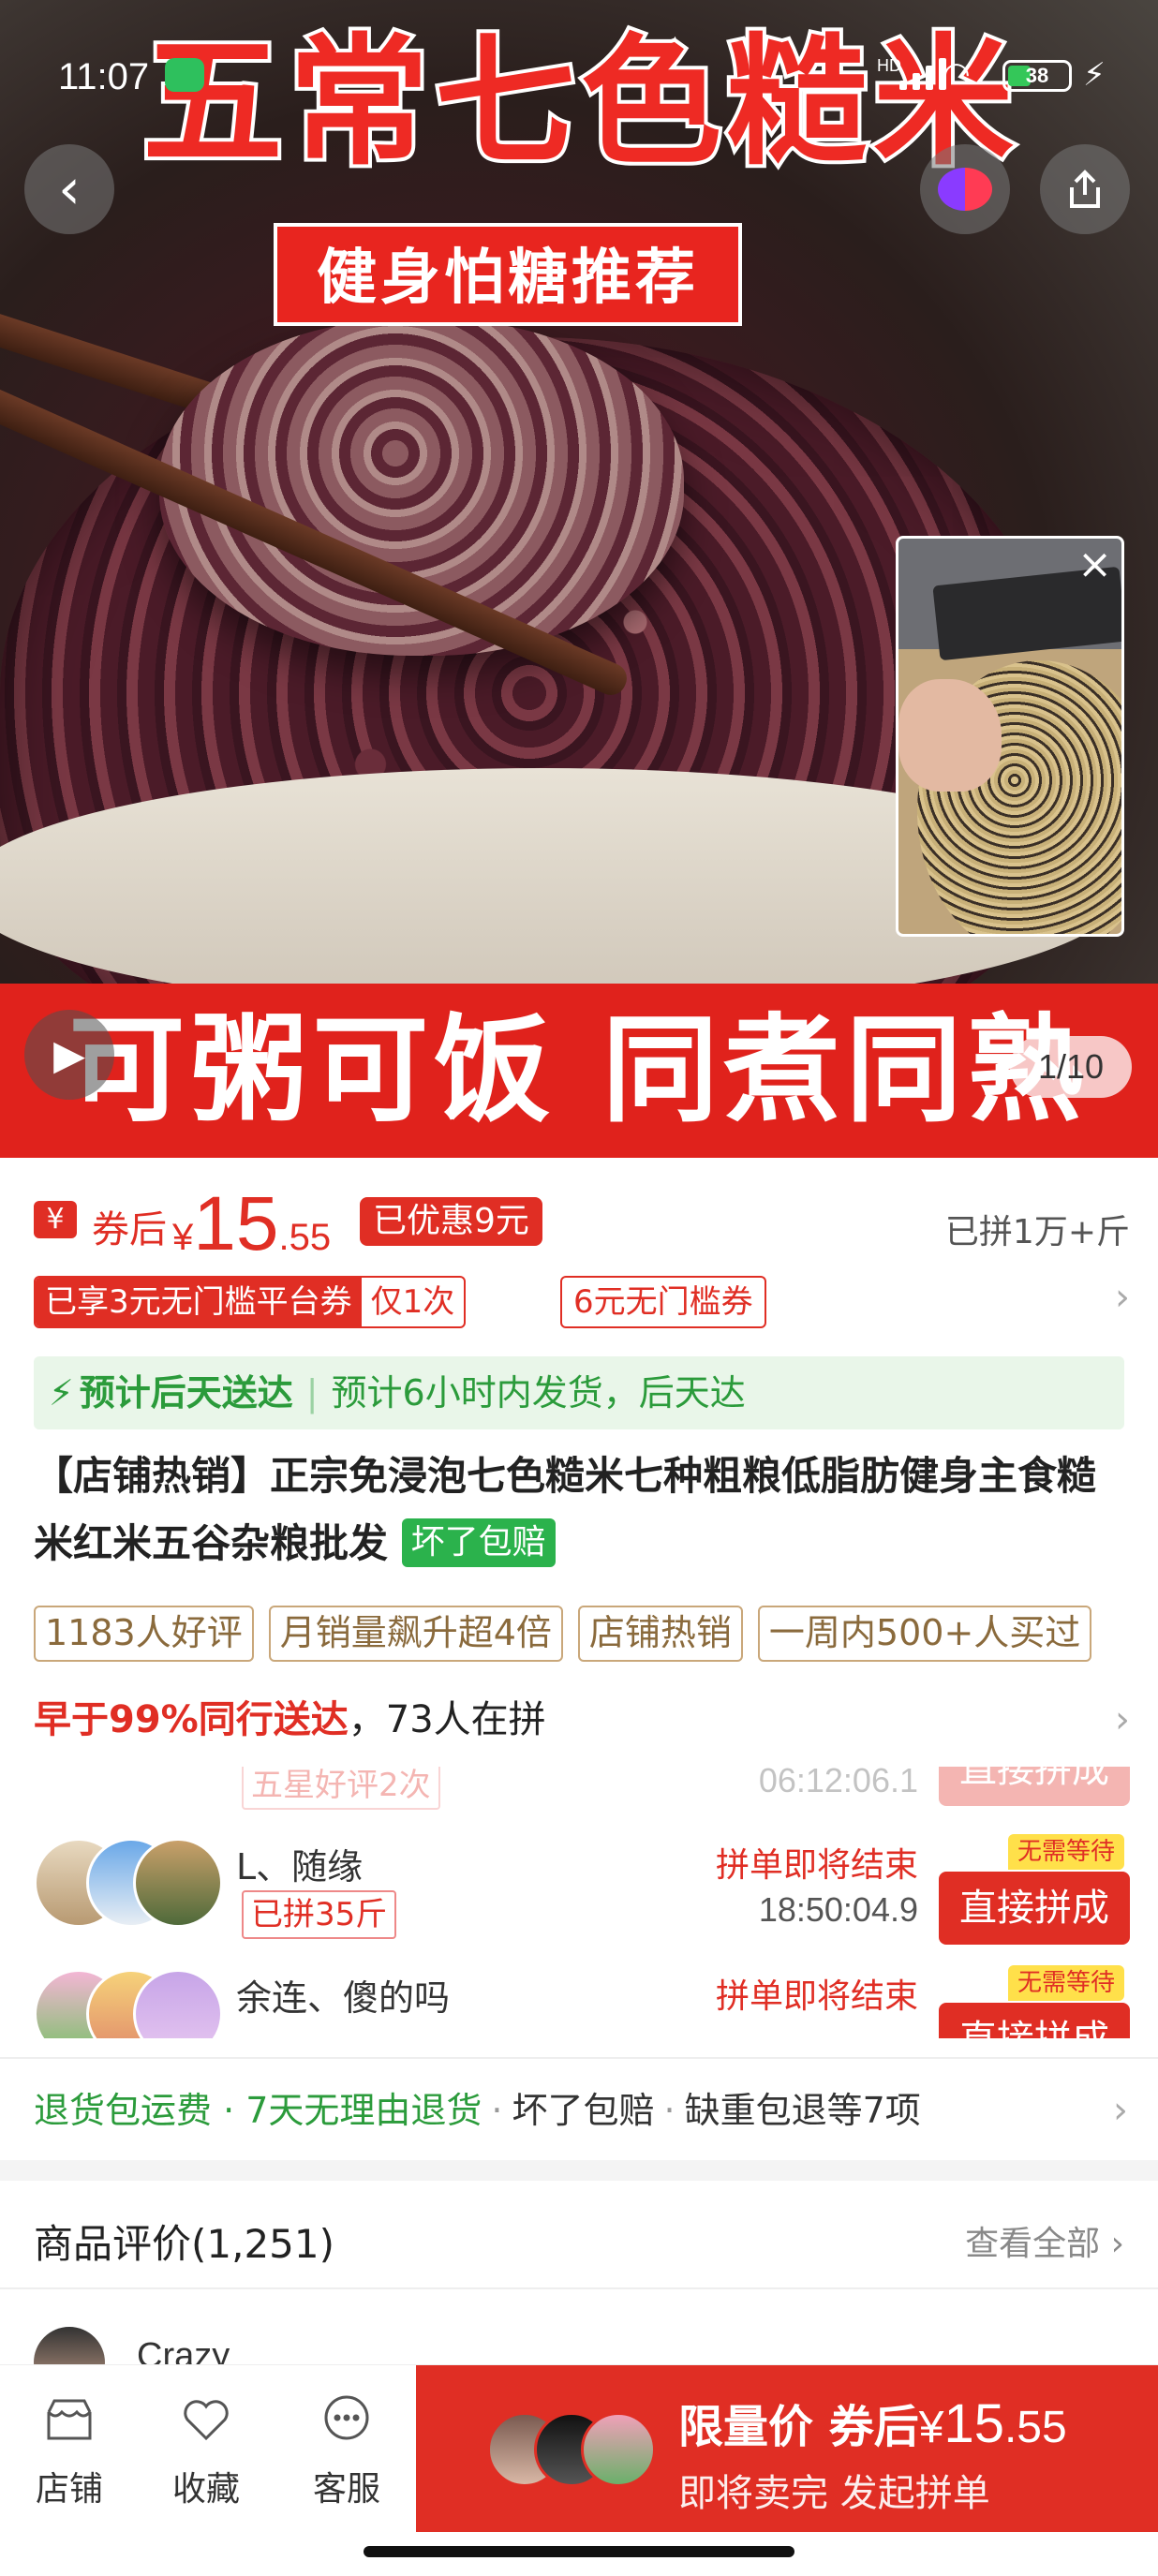 Image resolution: width=1158 pixels, height=2576 pixels. What do you see at coordinates (199, 1302) in the screenshot?
I see `platform-coupon-label: 已享3元无门槛平台券` at bounding box center [199, 1302].